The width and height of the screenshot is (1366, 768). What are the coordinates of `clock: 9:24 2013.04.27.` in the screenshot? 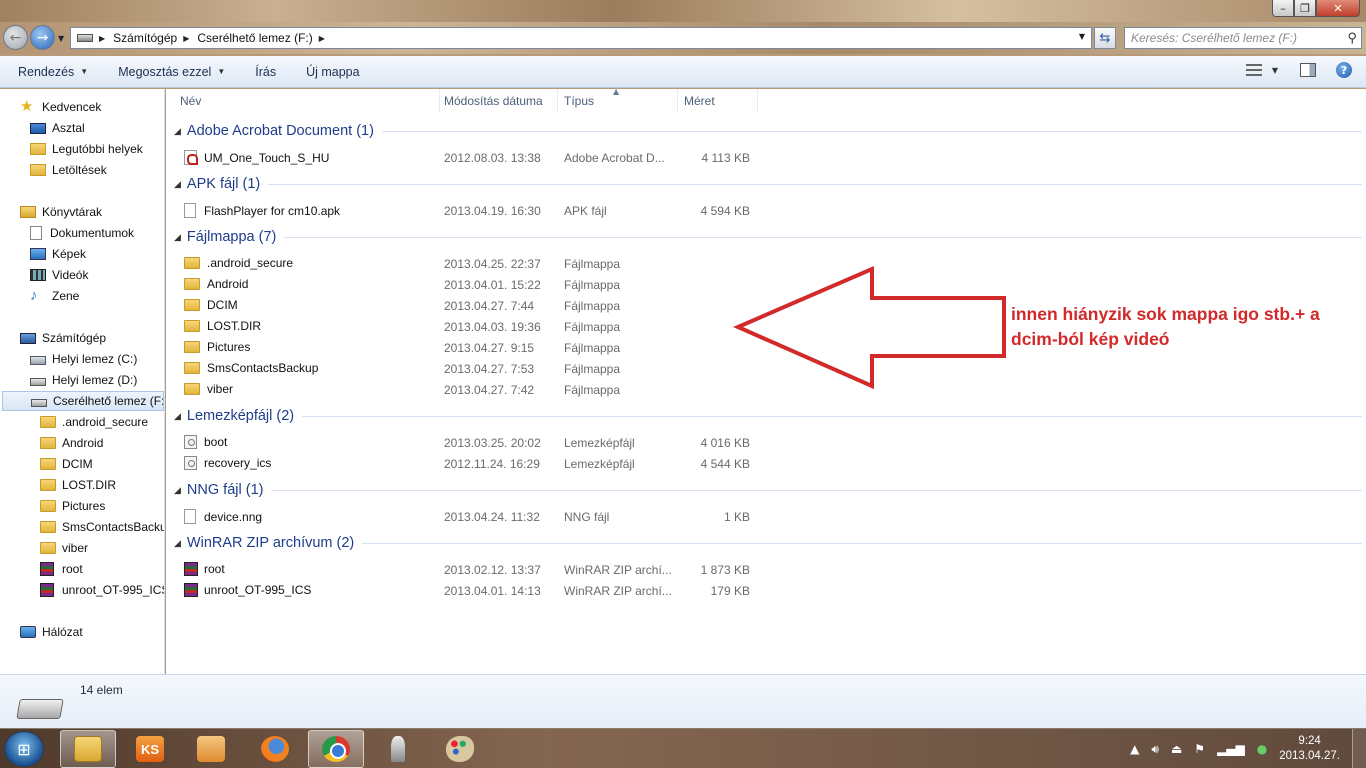 It's located at (1309, 749).